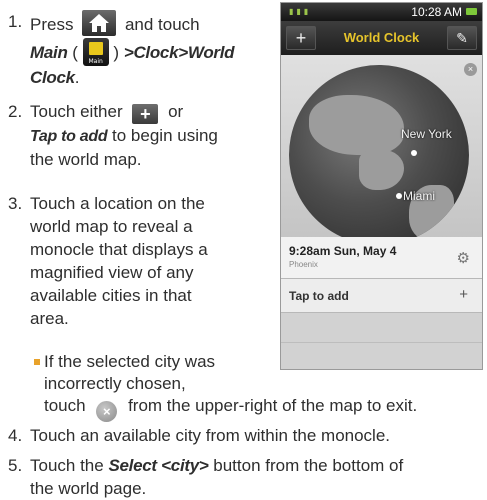  What do you see at coordinates (67, 465) in the screenshot?
I see `step-text-part: Touch the` at bounding box center [67, 465].